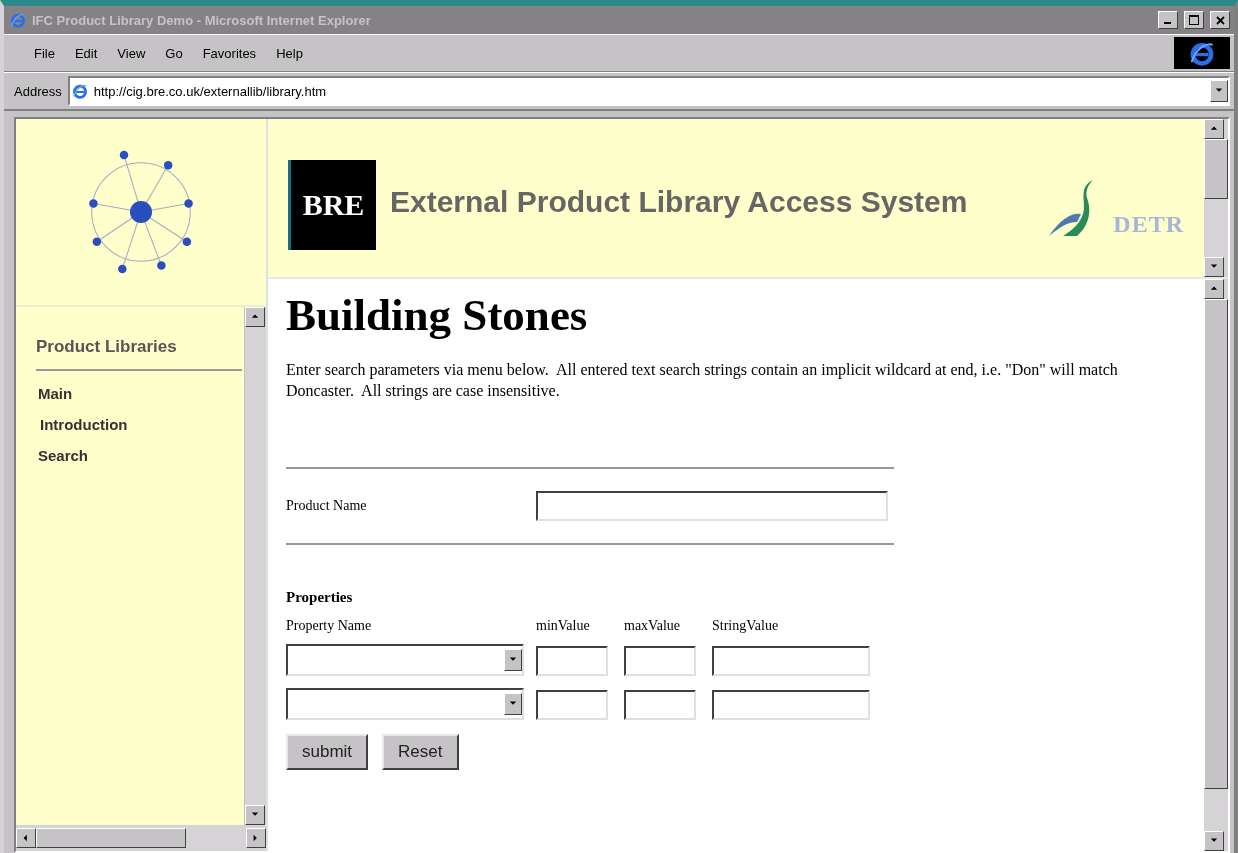 This screenshot has height=853, width=1238. I want to click on nav-link: Main, so click(55, 393).